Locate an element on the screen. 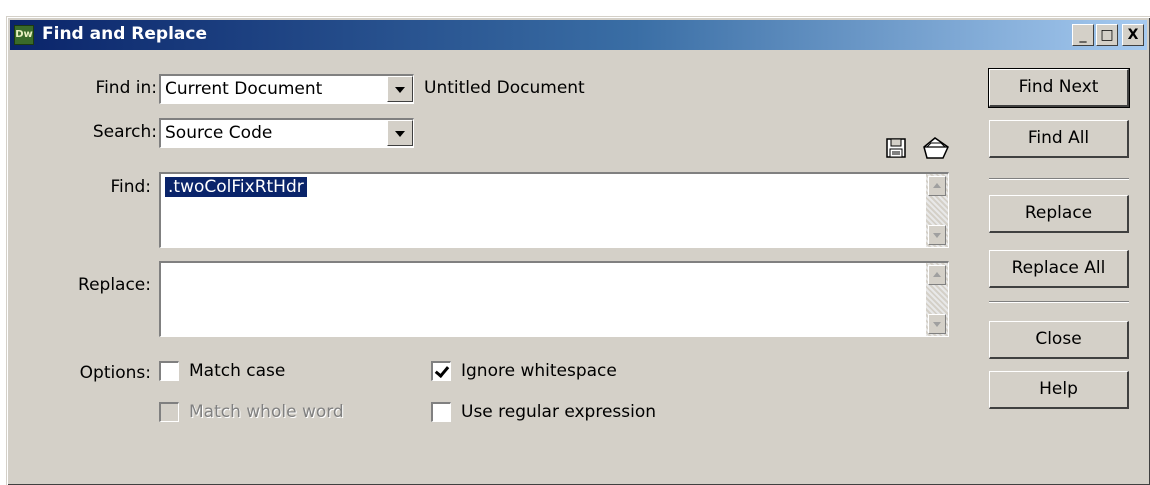 Image resolution: width=1150 pixels, height=485 pixels. close-button: Close is located at coordinates (1059, 340).